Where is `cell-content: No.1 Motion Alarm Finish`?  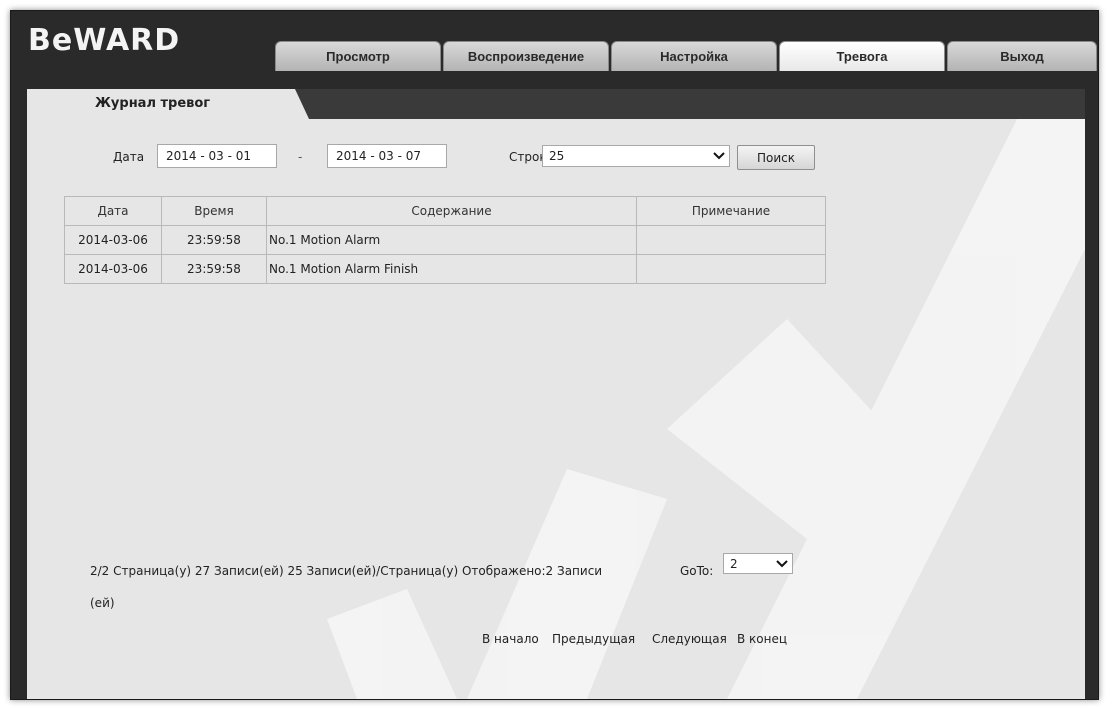 cell-content: No.1 Motion Alarm Finish is located at coordinates (451, 269).